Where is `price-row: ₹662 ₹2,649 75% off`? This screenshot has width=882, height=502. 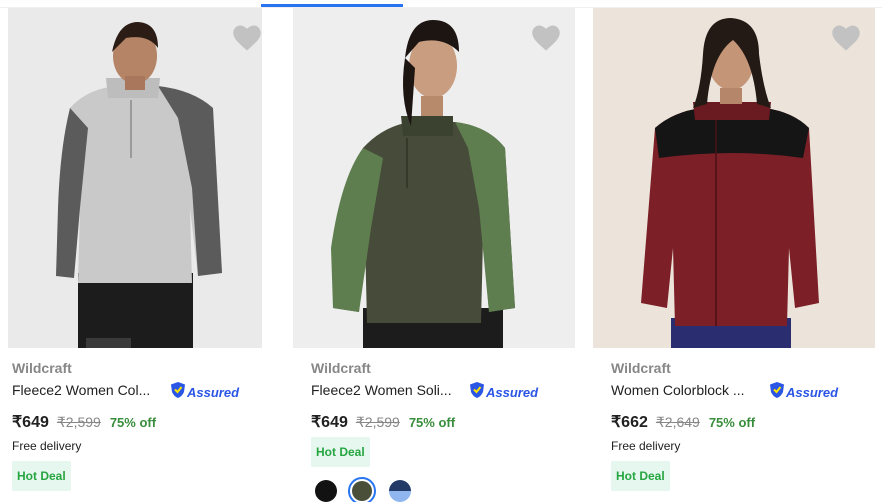 price-row: ₹662 ₹2,649 75% off is located at coordinates (683, 422).